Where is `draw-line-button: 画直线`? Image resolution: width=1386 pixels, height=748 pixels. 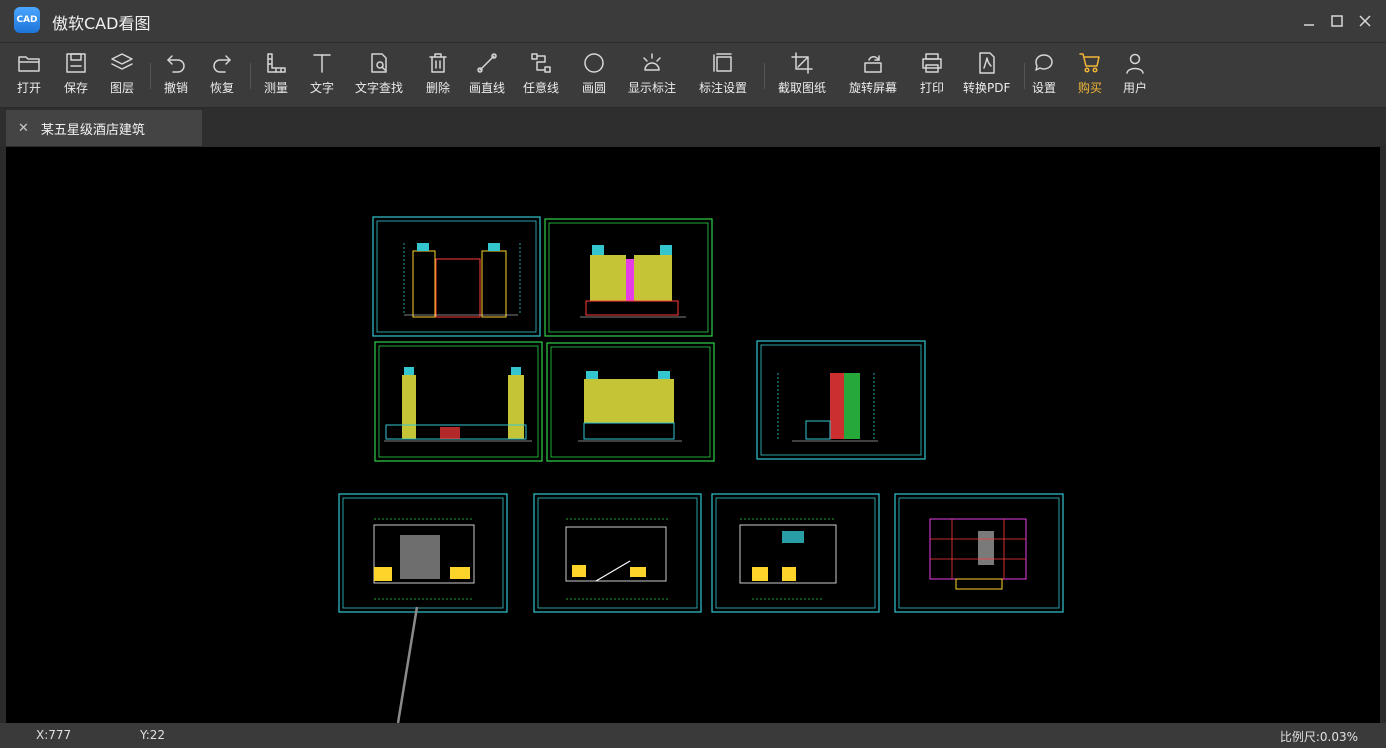 draw-line-button: 画直线 is located at coordinates (487, 77).